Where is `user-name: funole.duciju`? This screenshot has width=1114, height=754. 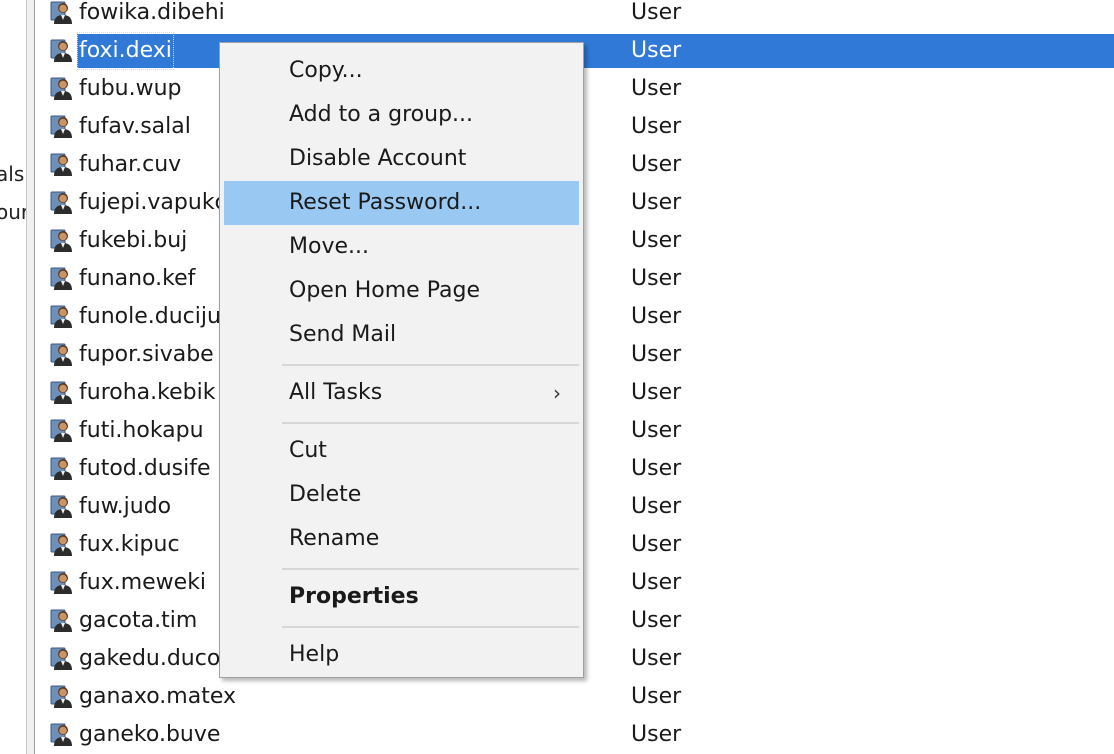
user-name: funole.duciju is located at coordinates (150, 316).